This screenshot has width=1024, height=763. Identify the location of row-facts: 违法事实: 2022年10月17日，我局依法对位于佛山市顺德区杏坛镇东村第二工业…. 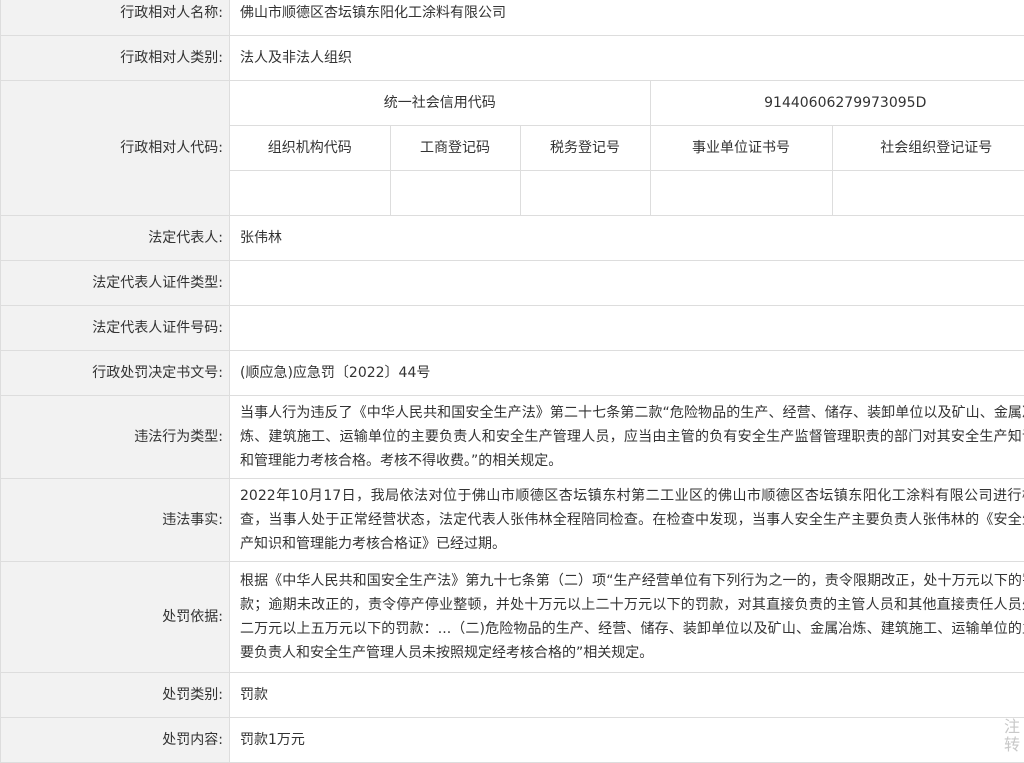
(512, 520).